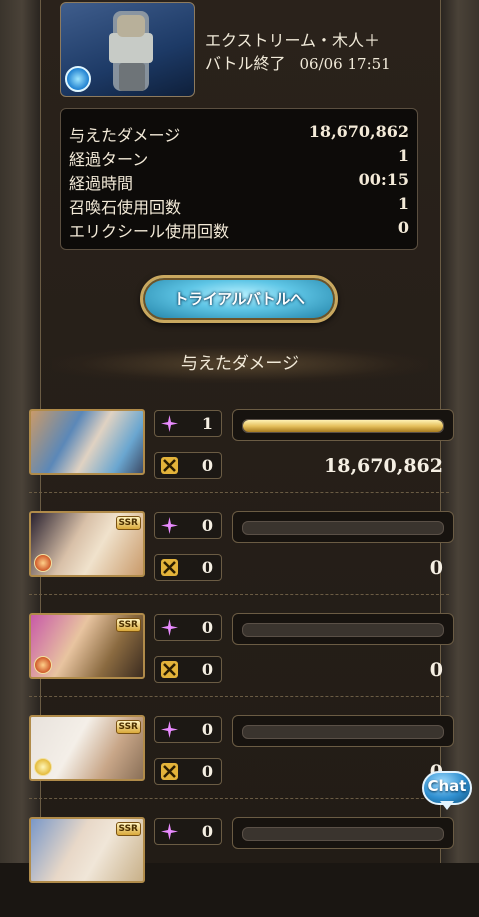 This screenshot has width=479, height=917. Describe the element at coordinates (188, 423) in the screenshot. I see `ca-count-box: 1` at that location.